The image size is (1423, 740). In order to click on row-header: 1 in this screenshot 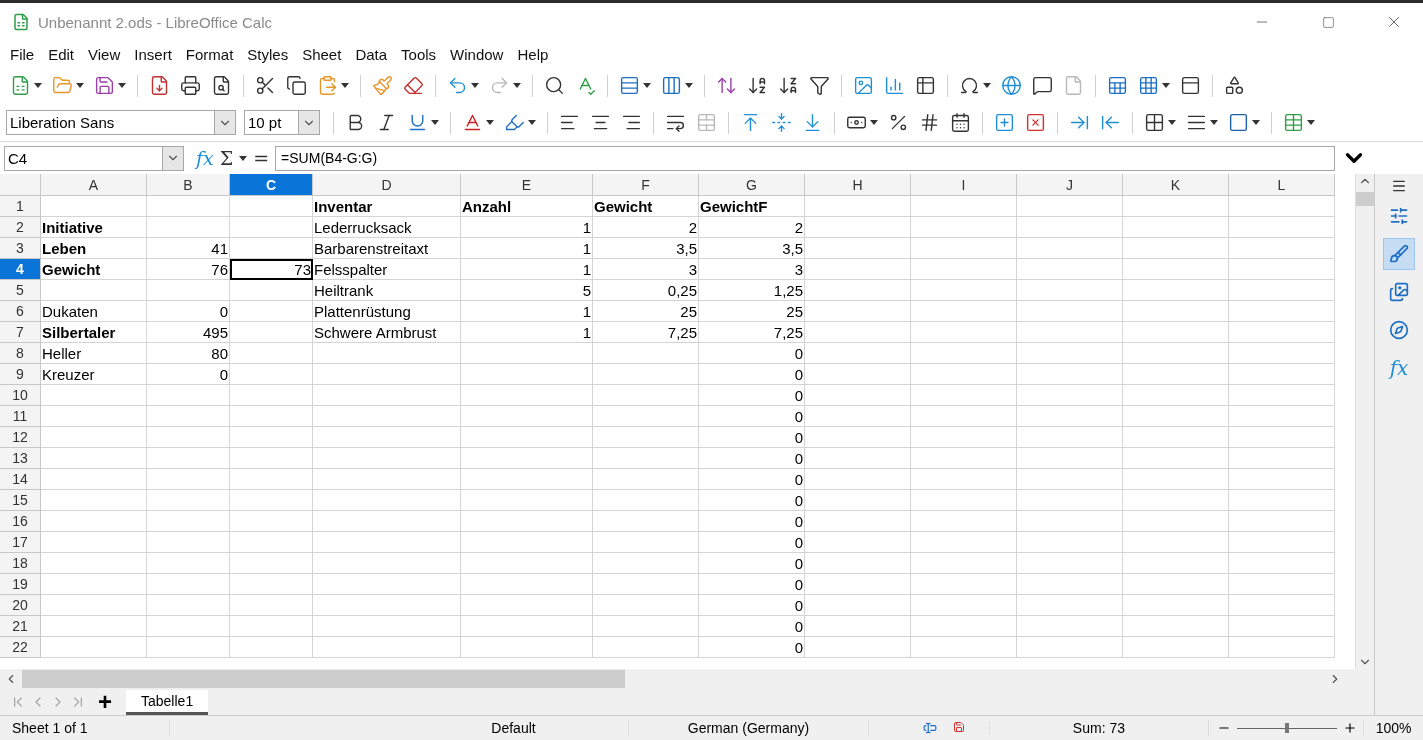, I will do `click(20, 206)`.